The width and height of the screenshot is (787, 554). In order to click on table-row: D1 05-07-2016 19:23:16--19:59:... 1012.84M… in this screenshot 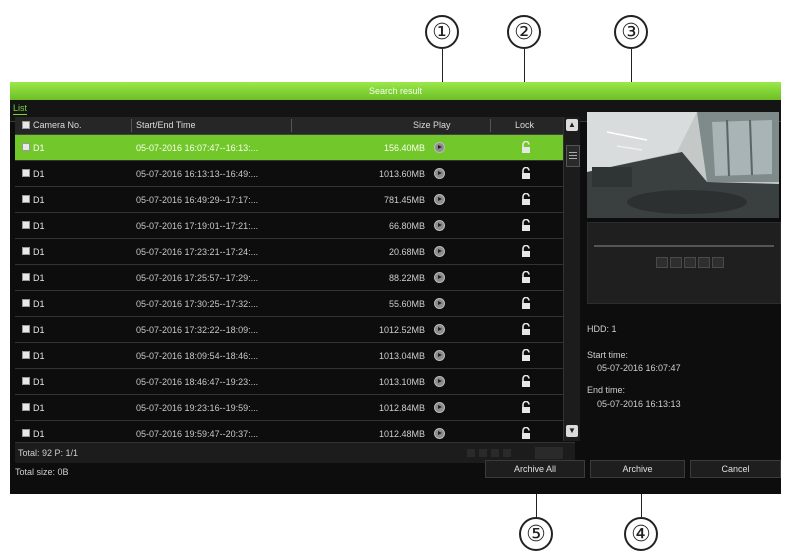, I will do `click(290, 408)`.